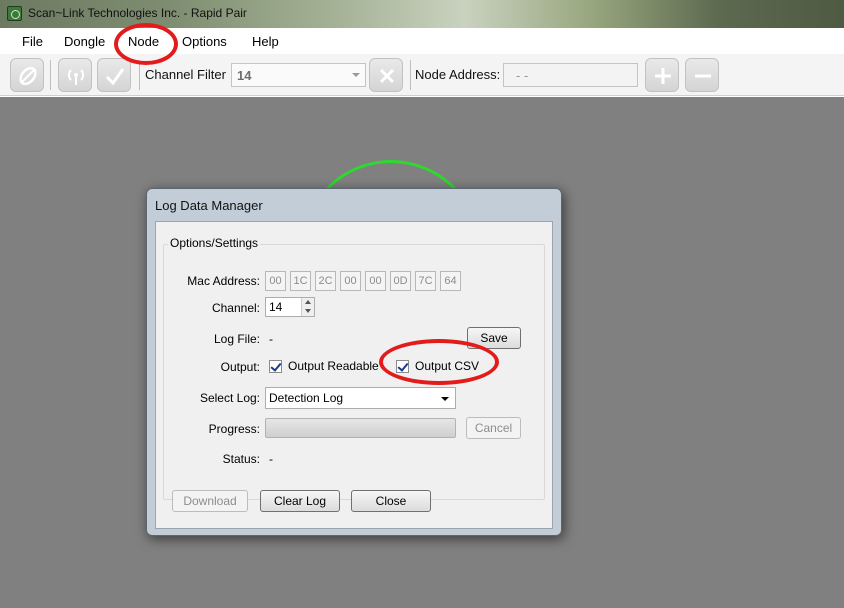 The image size is (844, 608). Describe the element at coordinates (300, 501) in the screenshot. I see `clear-log-button: Clear Log` at that location.